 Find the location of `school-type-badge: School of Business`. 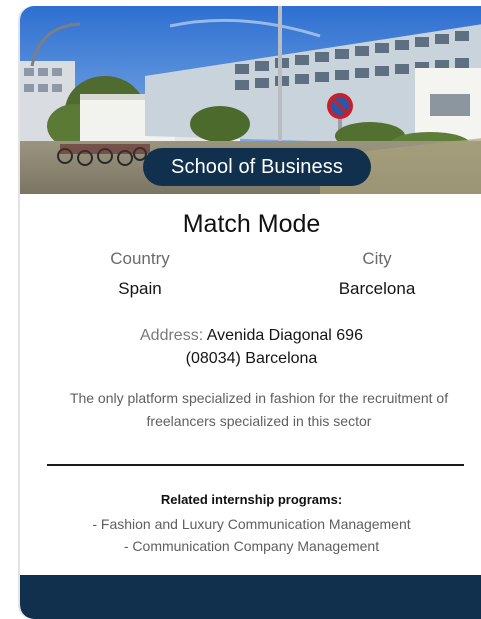

school-type-badge: School of Business is located at coordinates (257, 167).